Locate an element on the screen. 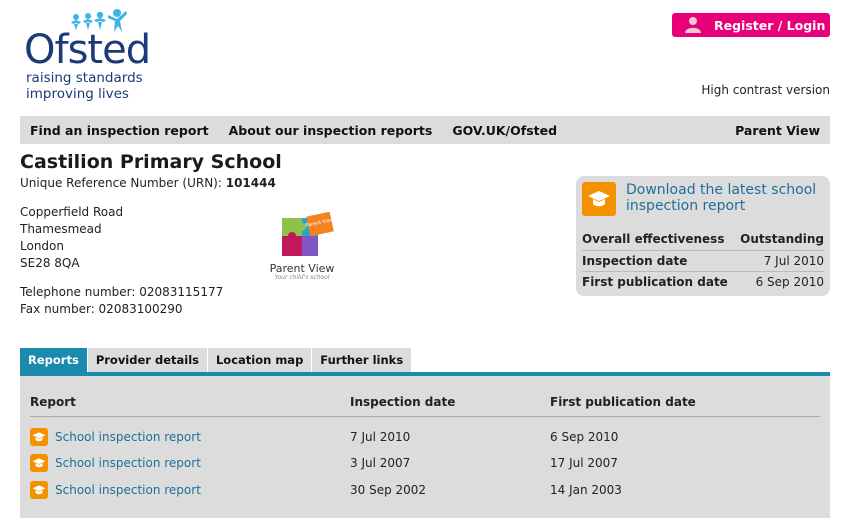  nav-find-inspection-report: Find an inspection report is located at coordinates (119, 130).